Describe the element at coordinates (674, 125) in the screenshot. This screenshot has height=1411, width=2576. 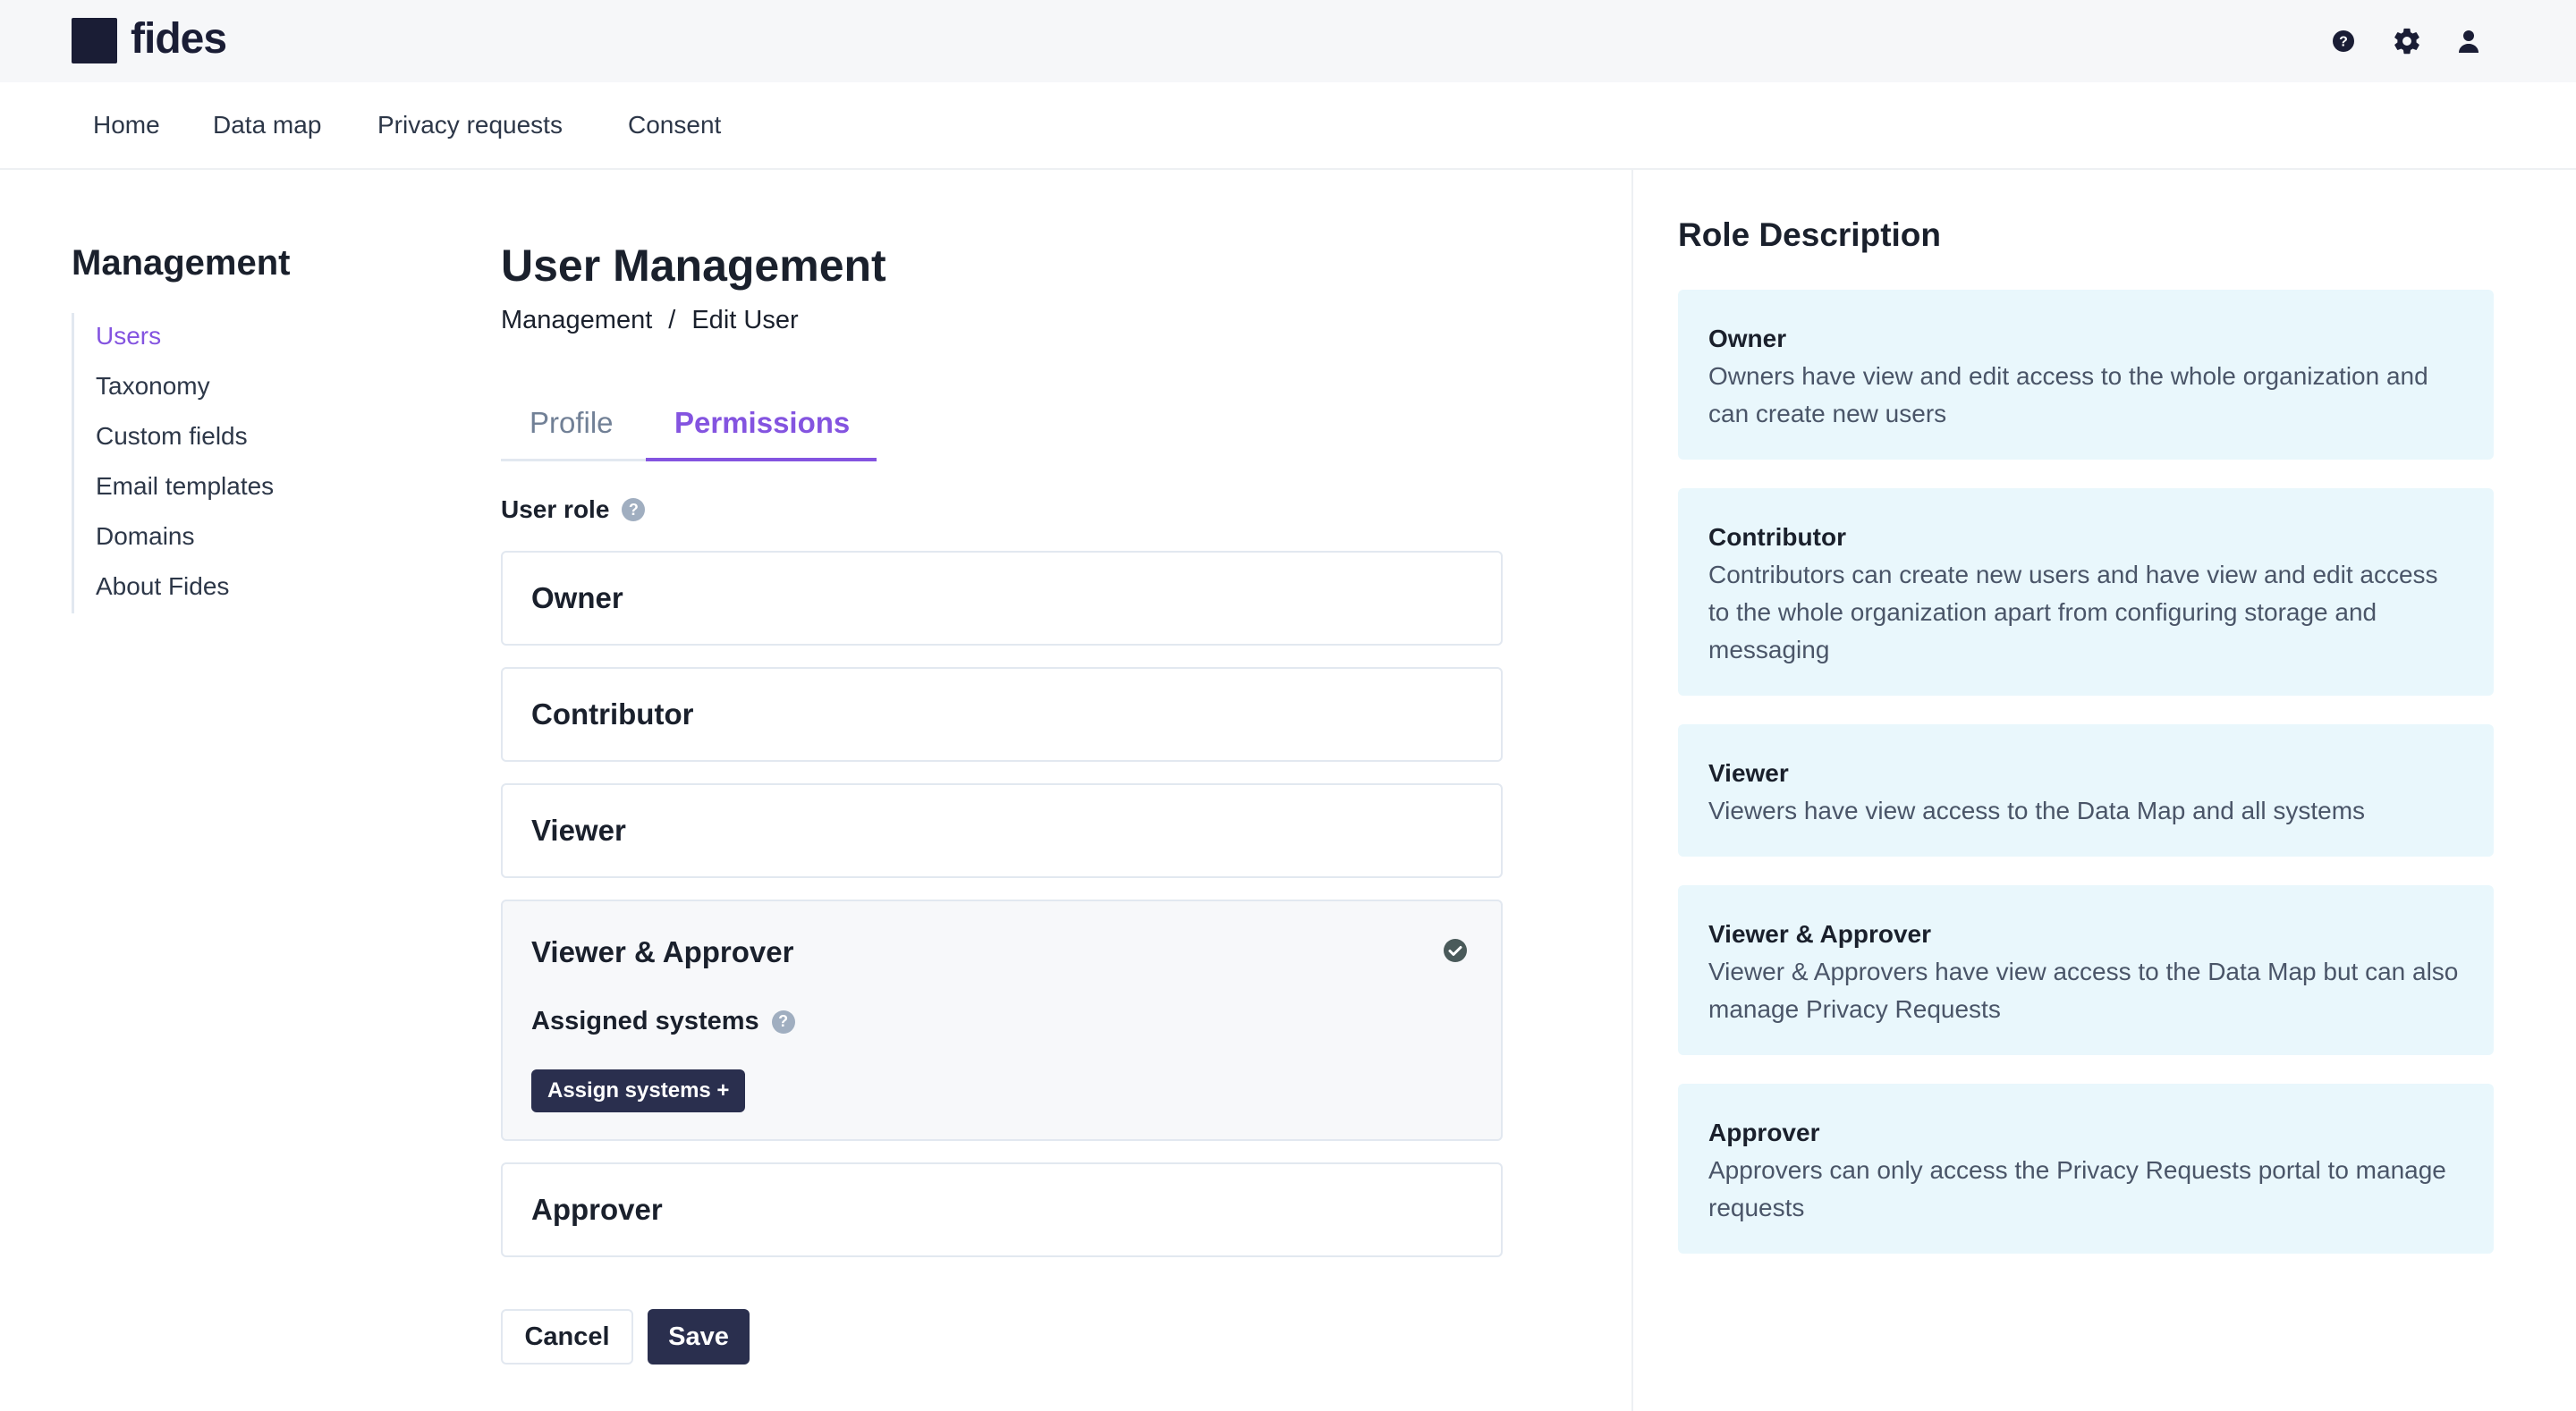
I see `nav-consent: Consent` at that location.